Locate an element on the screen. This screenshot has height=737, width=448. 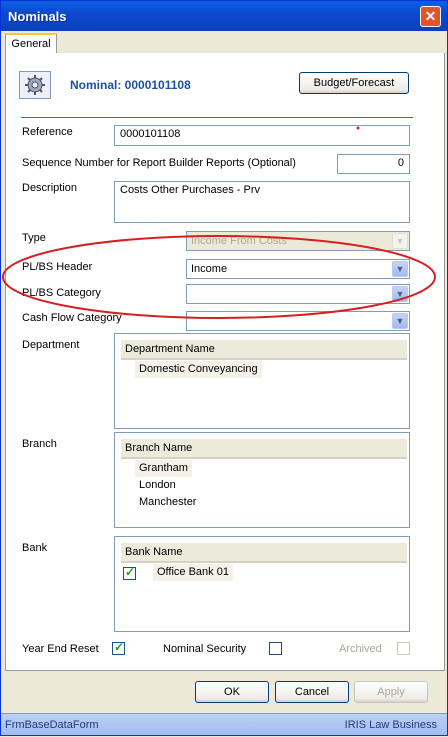
close-icon: ✕ is located at coordinates (430, 16).